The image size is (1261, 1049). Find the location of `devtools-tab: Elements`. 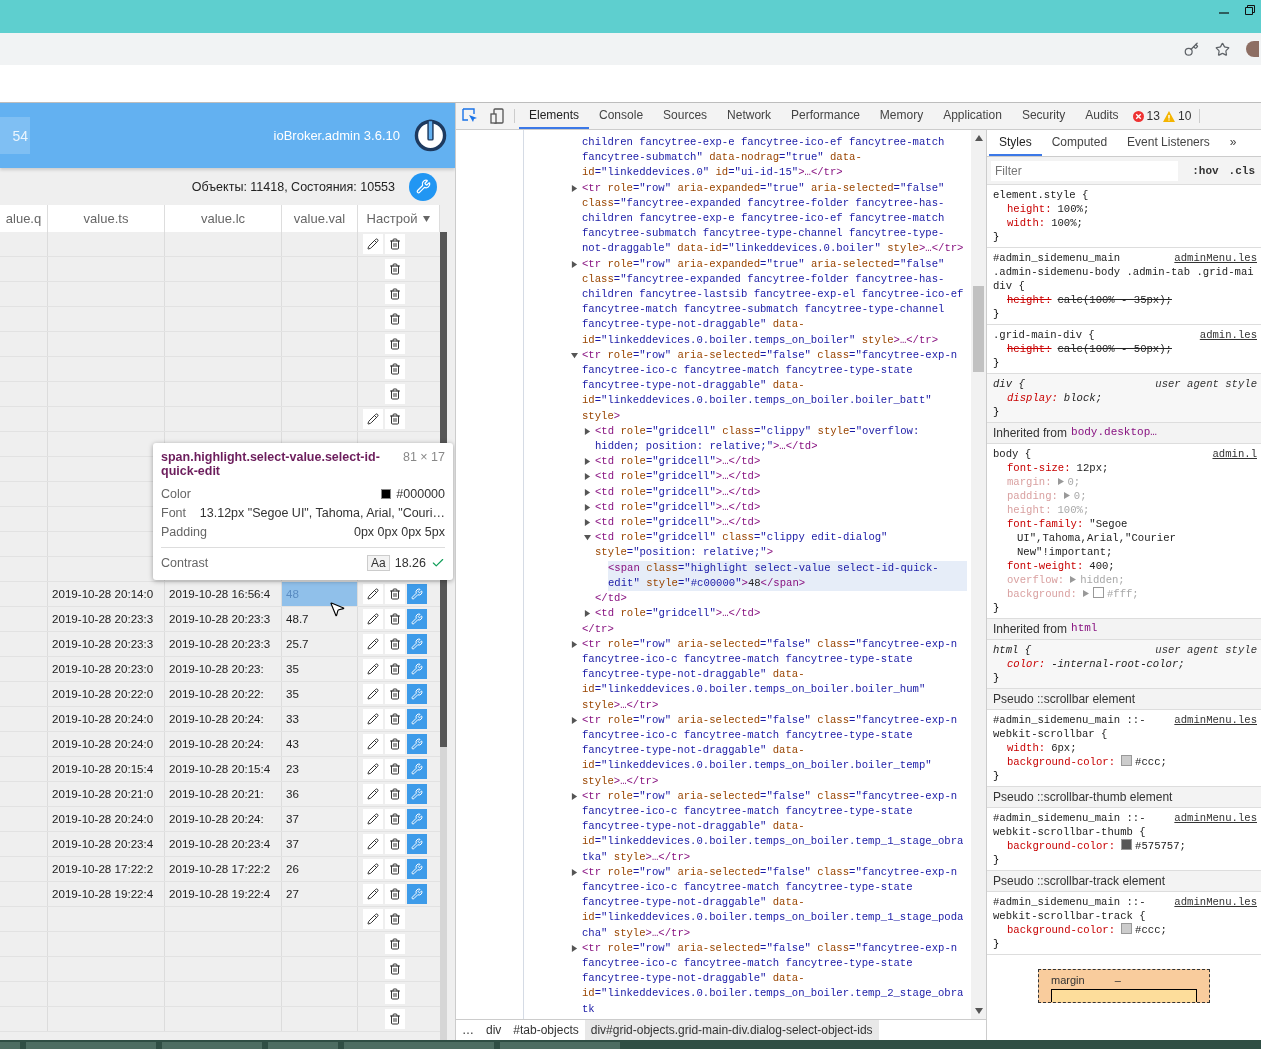

devtools-tab: Elements is located at coordinates (554, 116).